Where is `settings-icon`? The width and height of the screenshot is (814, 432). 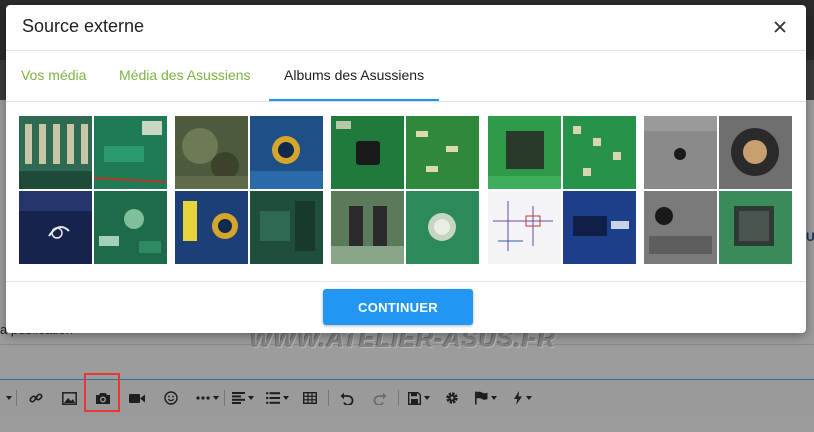 settings-icon is located at coordinates (452, 398).